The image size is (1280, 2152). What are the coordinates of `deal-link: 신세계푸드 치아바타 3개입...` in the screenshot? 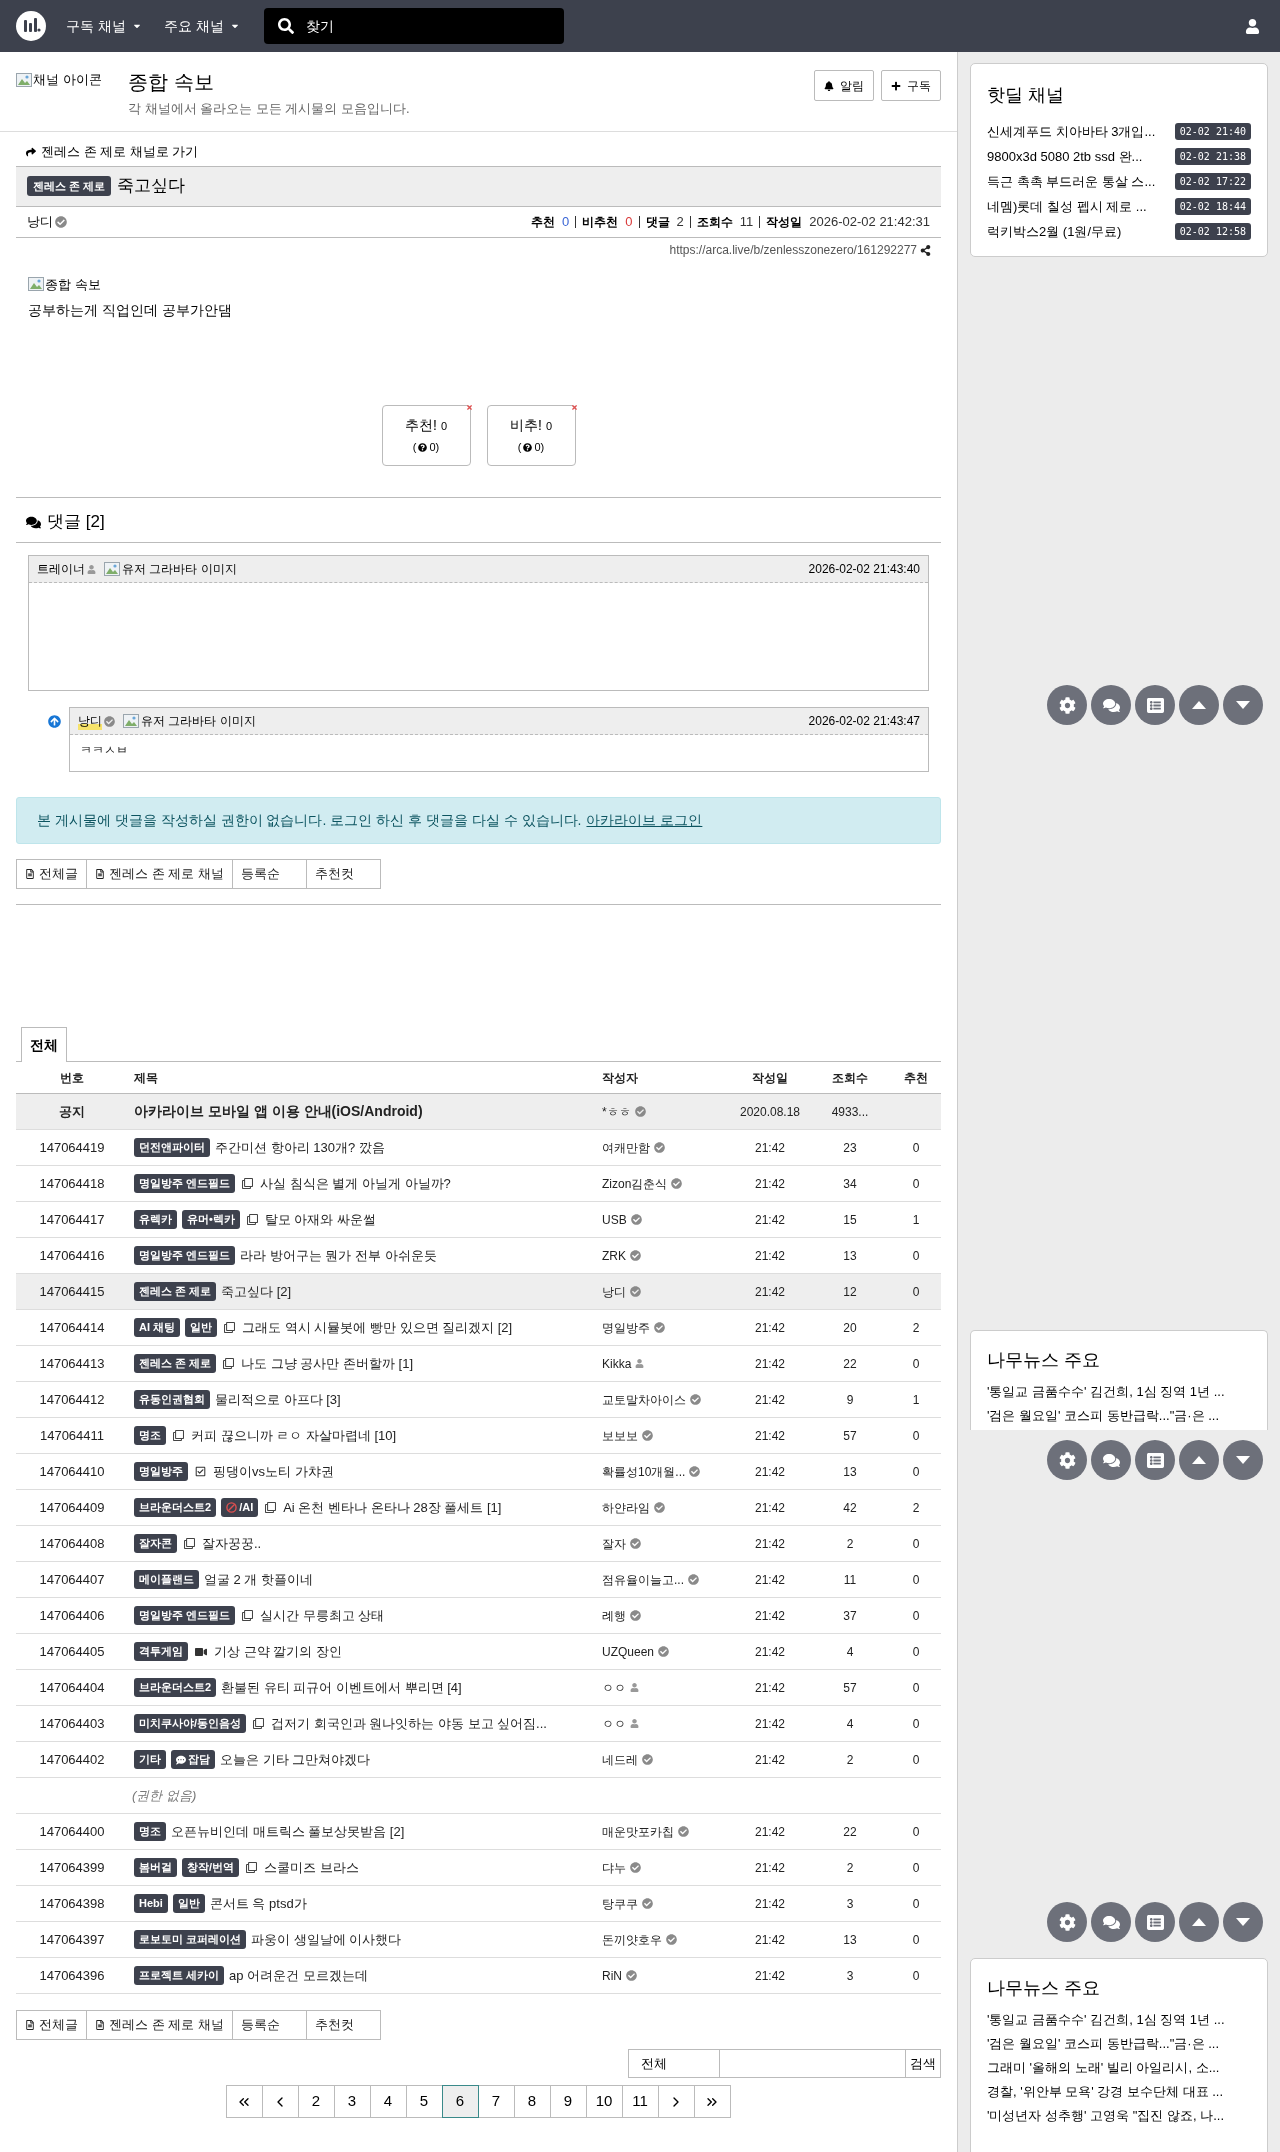 It's located at (1071, 131).